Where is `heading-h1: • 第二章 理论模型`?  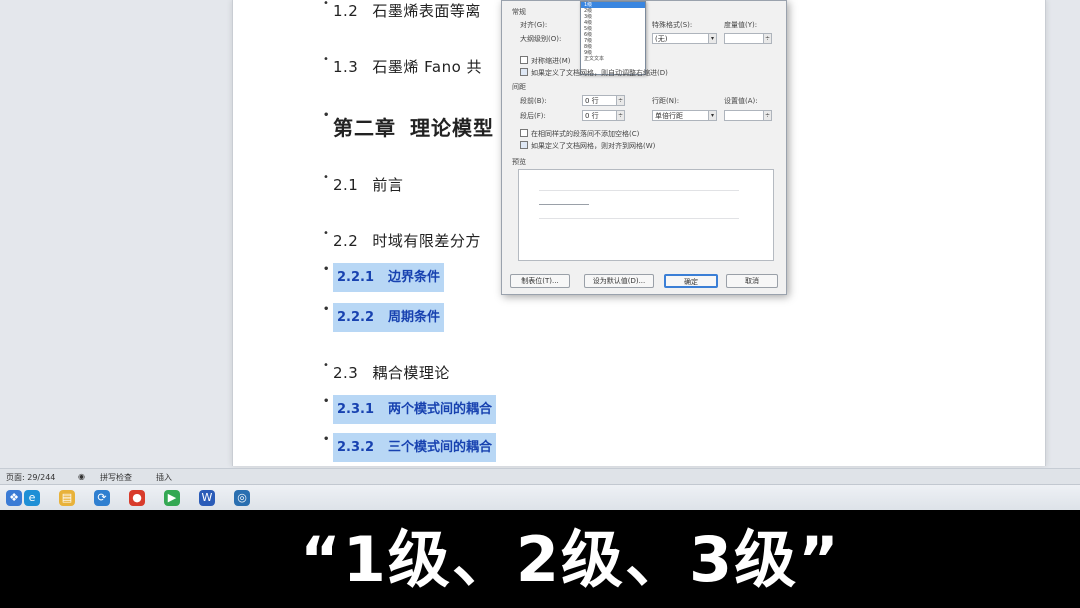 heading-h1: • 第二章 理论模型 is located at coordinates (408, 125).